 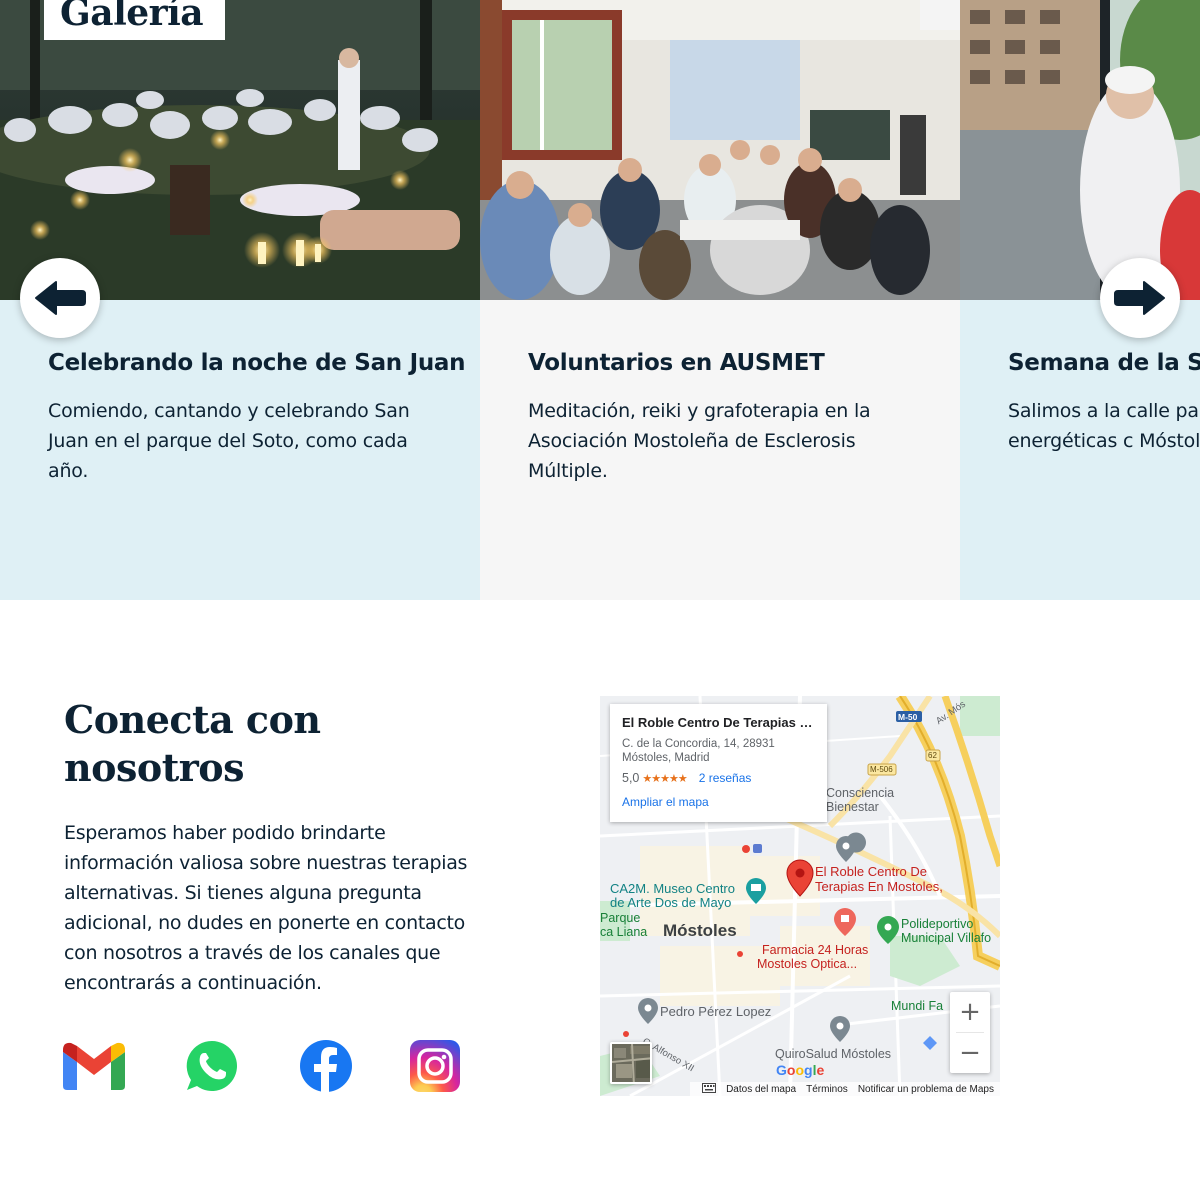 I want to click on map-label-el-roble: El Roble Centro De, so click(x=871, y=871).